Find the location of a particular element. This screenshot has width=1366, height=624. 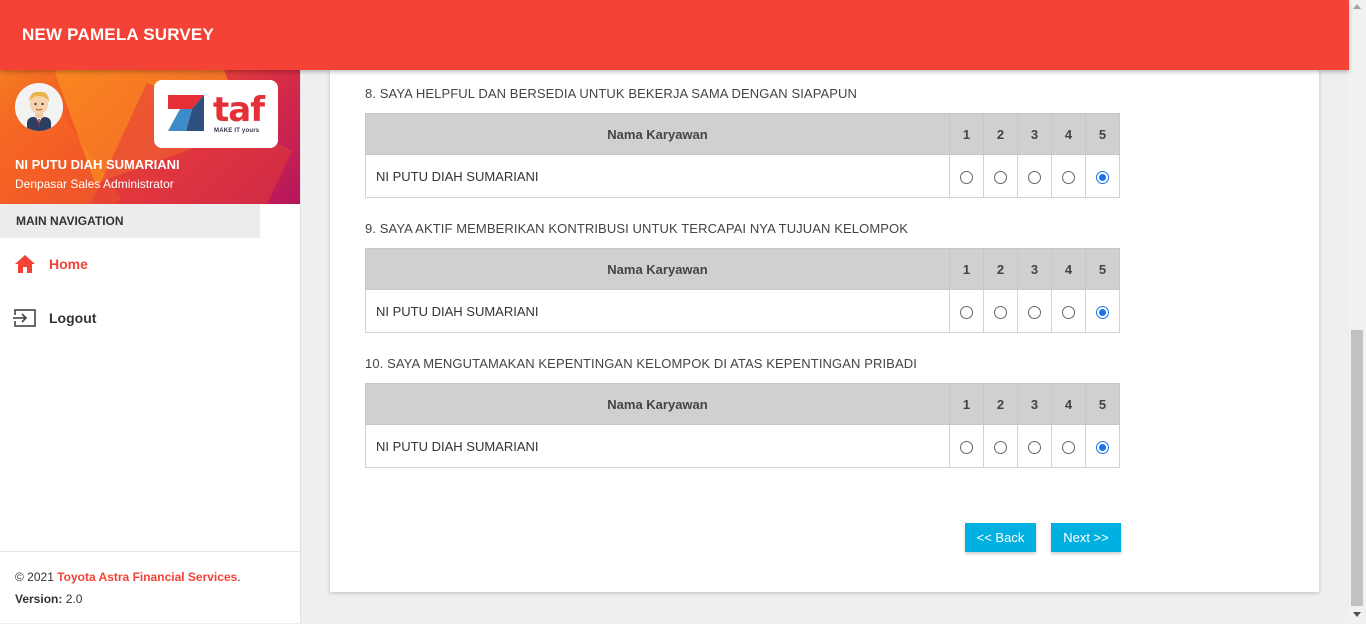

scrollbar-thumb is located at coordinates (1357, 468).